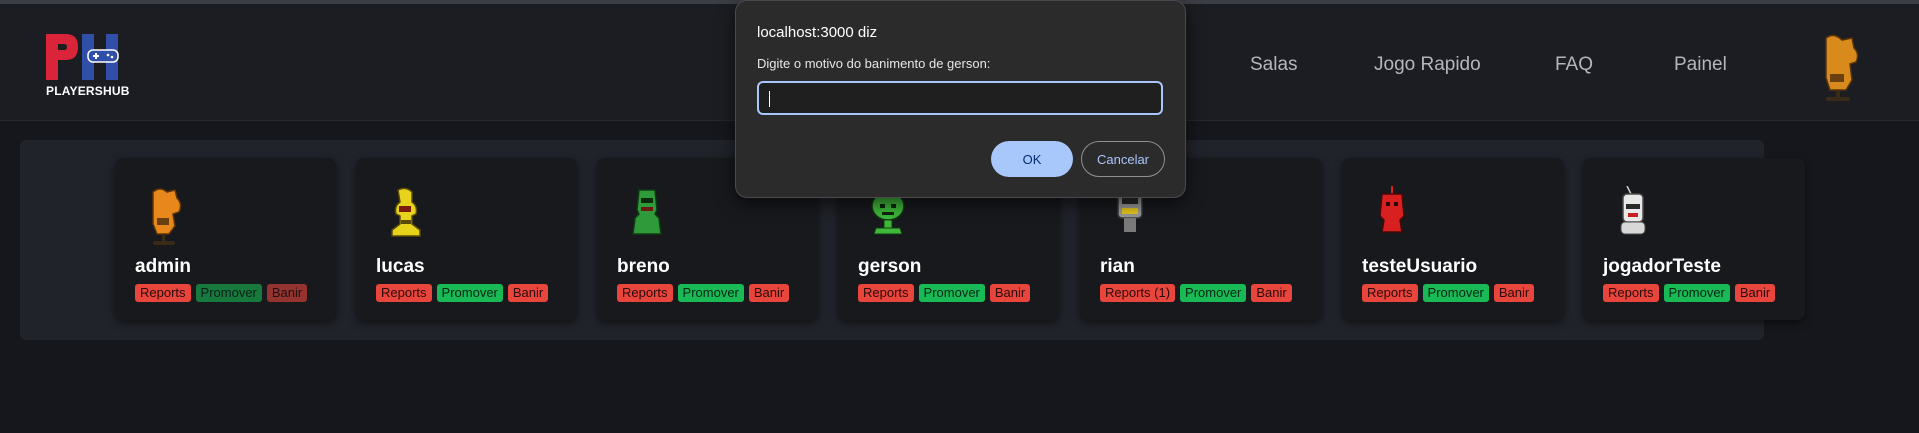  Describe the element at coordinates (1427, 65) in the screenshot. I see `nav-item-jogo-rapido: Jogo Rapido` at that location.